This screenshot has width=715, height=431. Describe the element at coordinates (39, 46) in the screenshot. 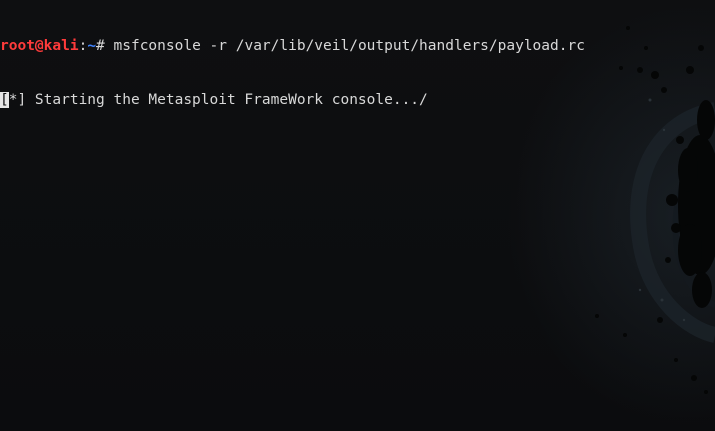

I see `prompt-user-host: root@kali` at that location.